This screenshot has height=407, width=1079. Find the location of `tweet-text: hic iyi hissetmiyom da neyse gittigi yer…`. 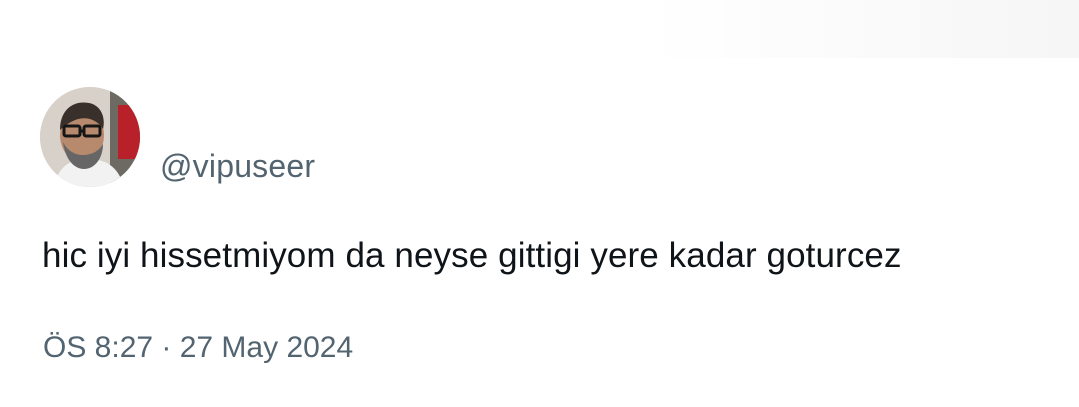

tweet-text: hic iyi hissetmiyom da neyse gittigi yer… is located at coordinates (472, 255).